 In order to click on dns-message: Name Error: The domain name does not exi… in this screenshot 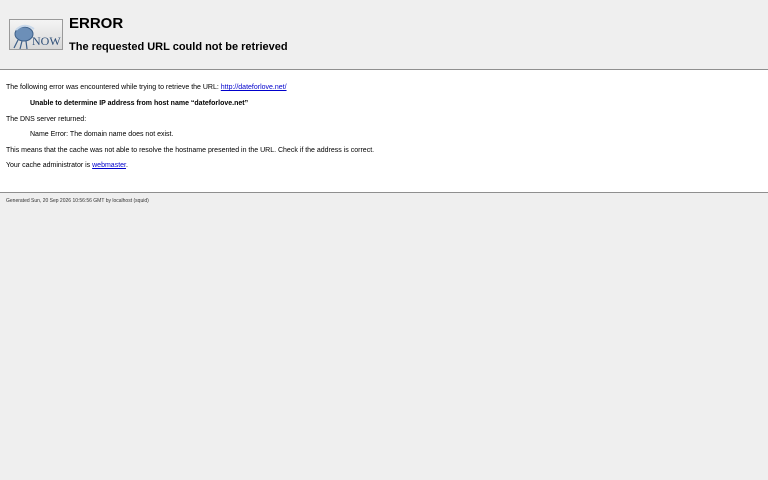, I will do `click(102, 134)`.